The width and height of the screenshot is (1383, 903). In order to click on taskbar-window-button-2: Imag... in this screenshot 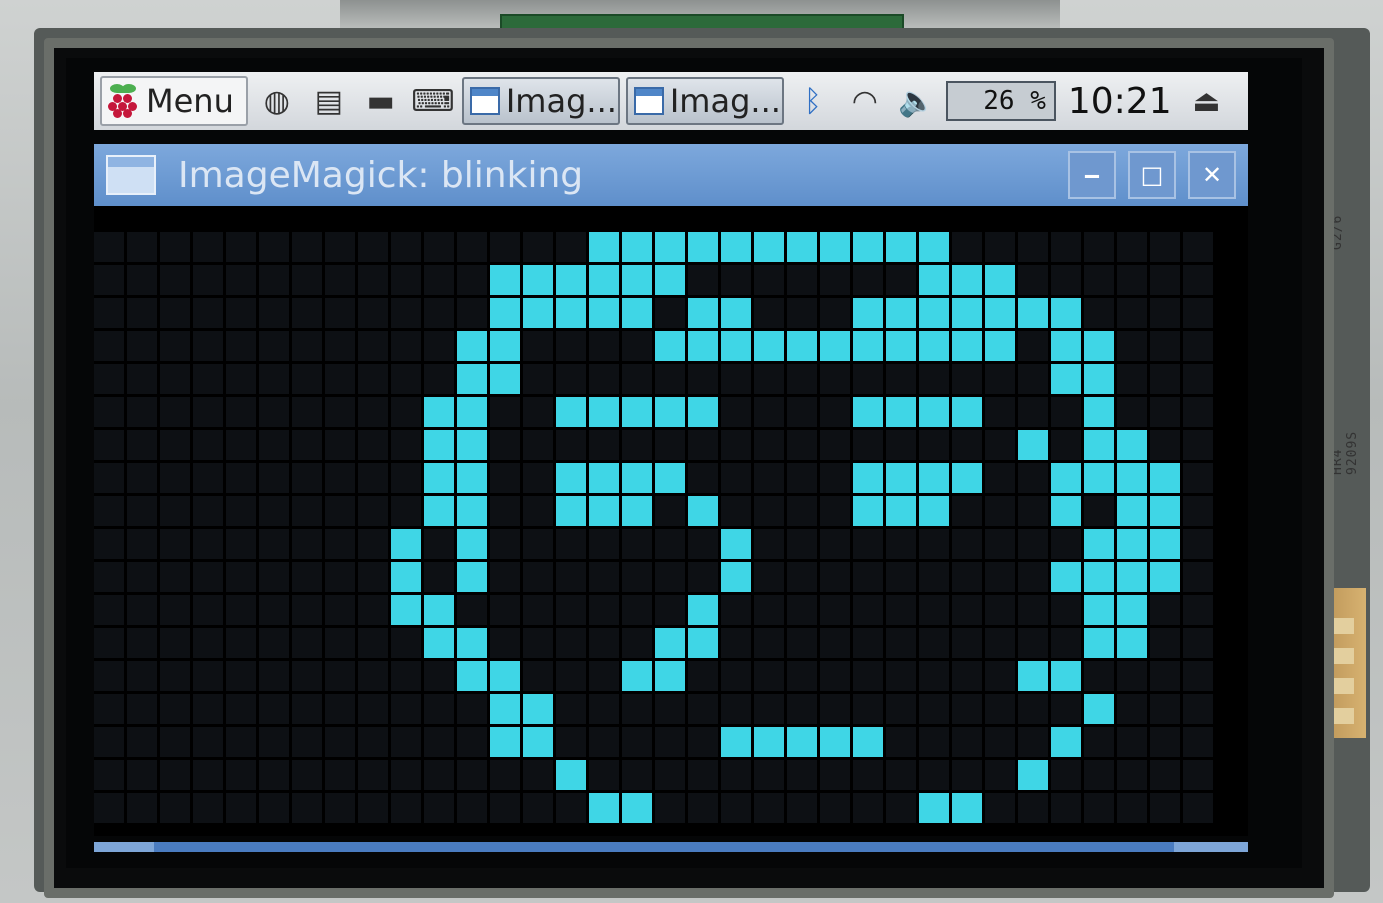, I will do `click(704, 101)`.